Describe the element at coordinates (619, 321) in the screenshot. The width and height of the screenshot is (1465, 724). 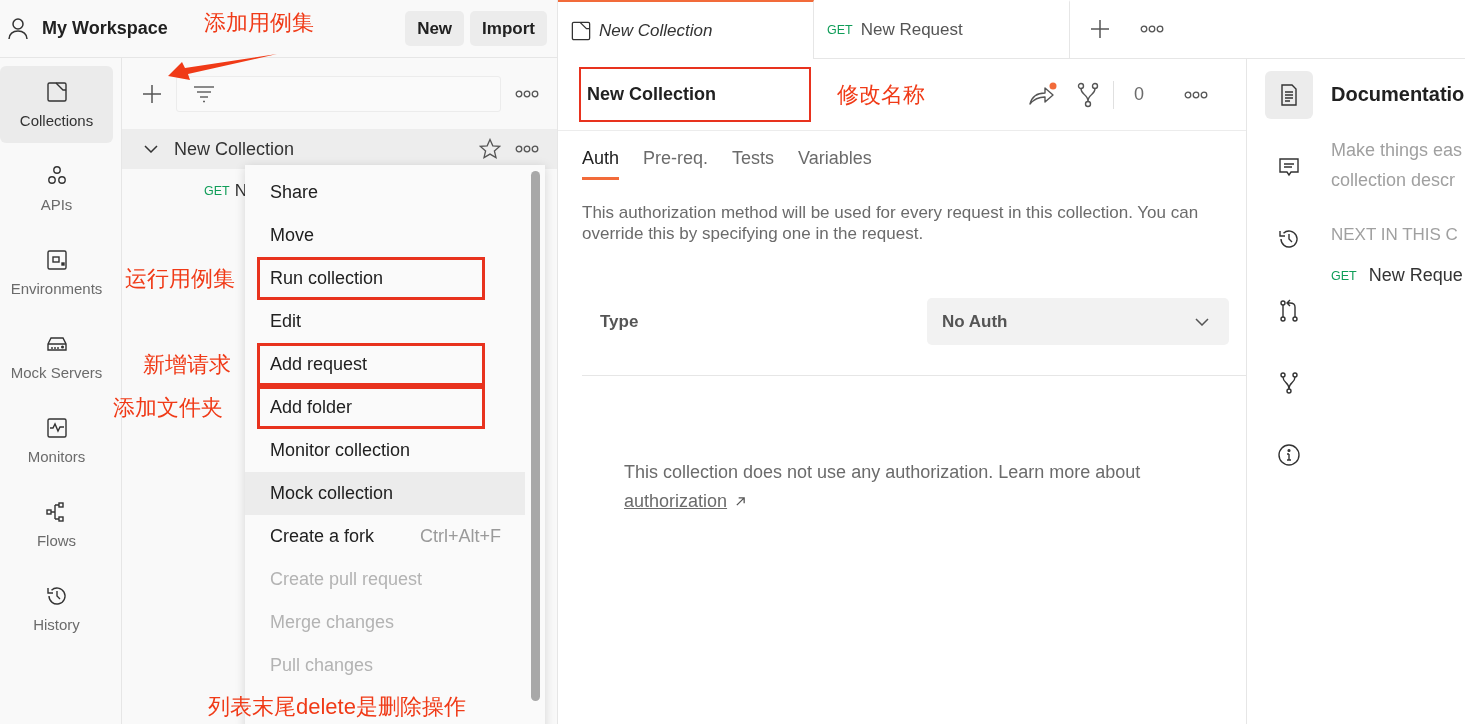
I see `type-label: Type` at that location.